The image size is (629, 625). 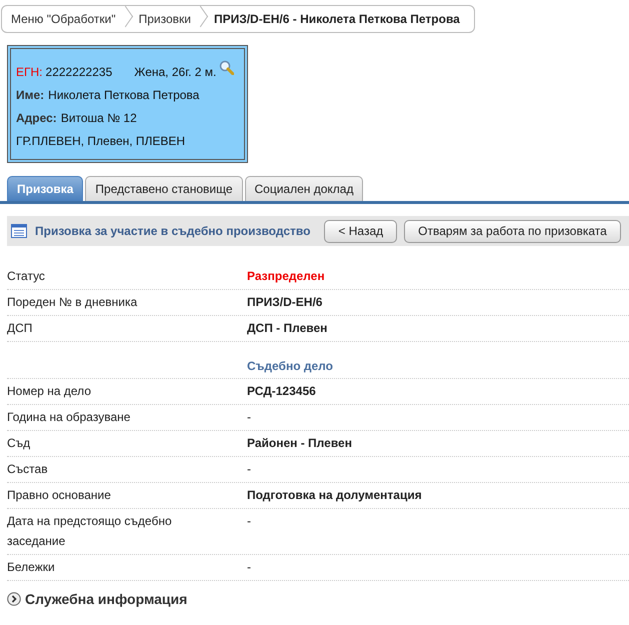 I want to click on egn-label: ЕГН:, so click(x=29, y=71).